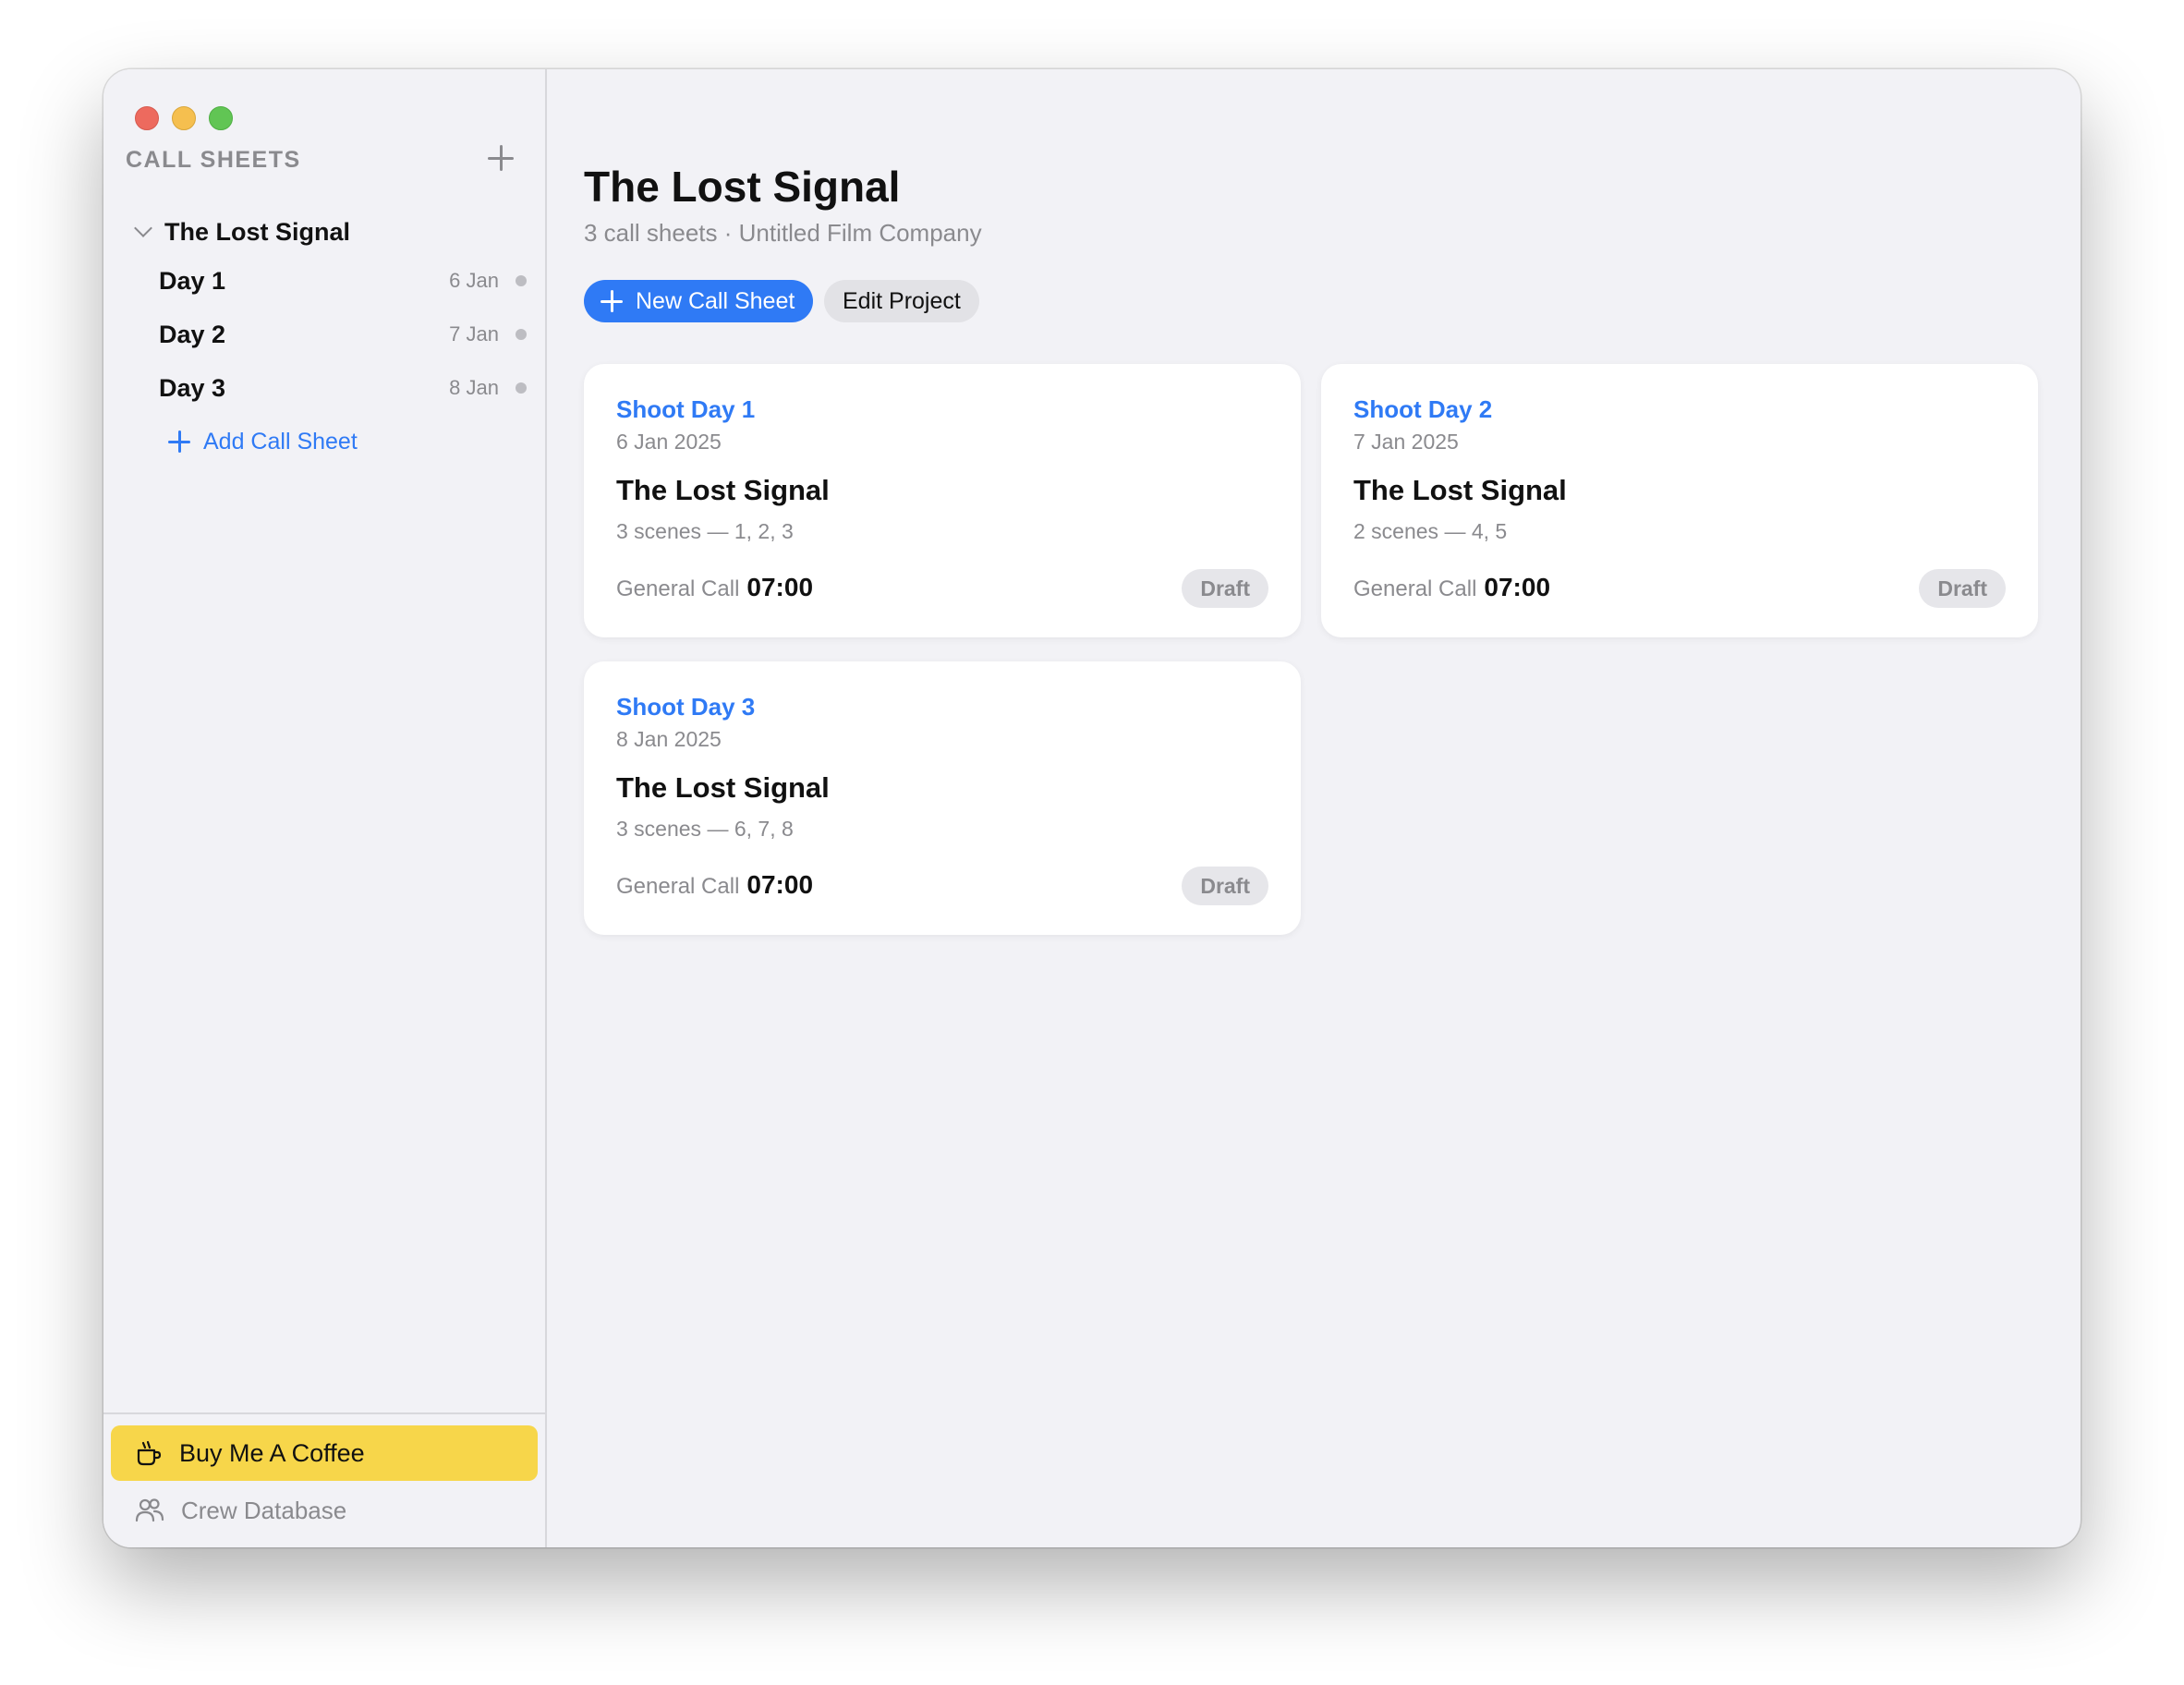 This screenshot has width=2184, height=1685. What do you see at coordinates (221, 118) in the screenshot?
I see `zoom-window-button` at bounding box center [221, 118].